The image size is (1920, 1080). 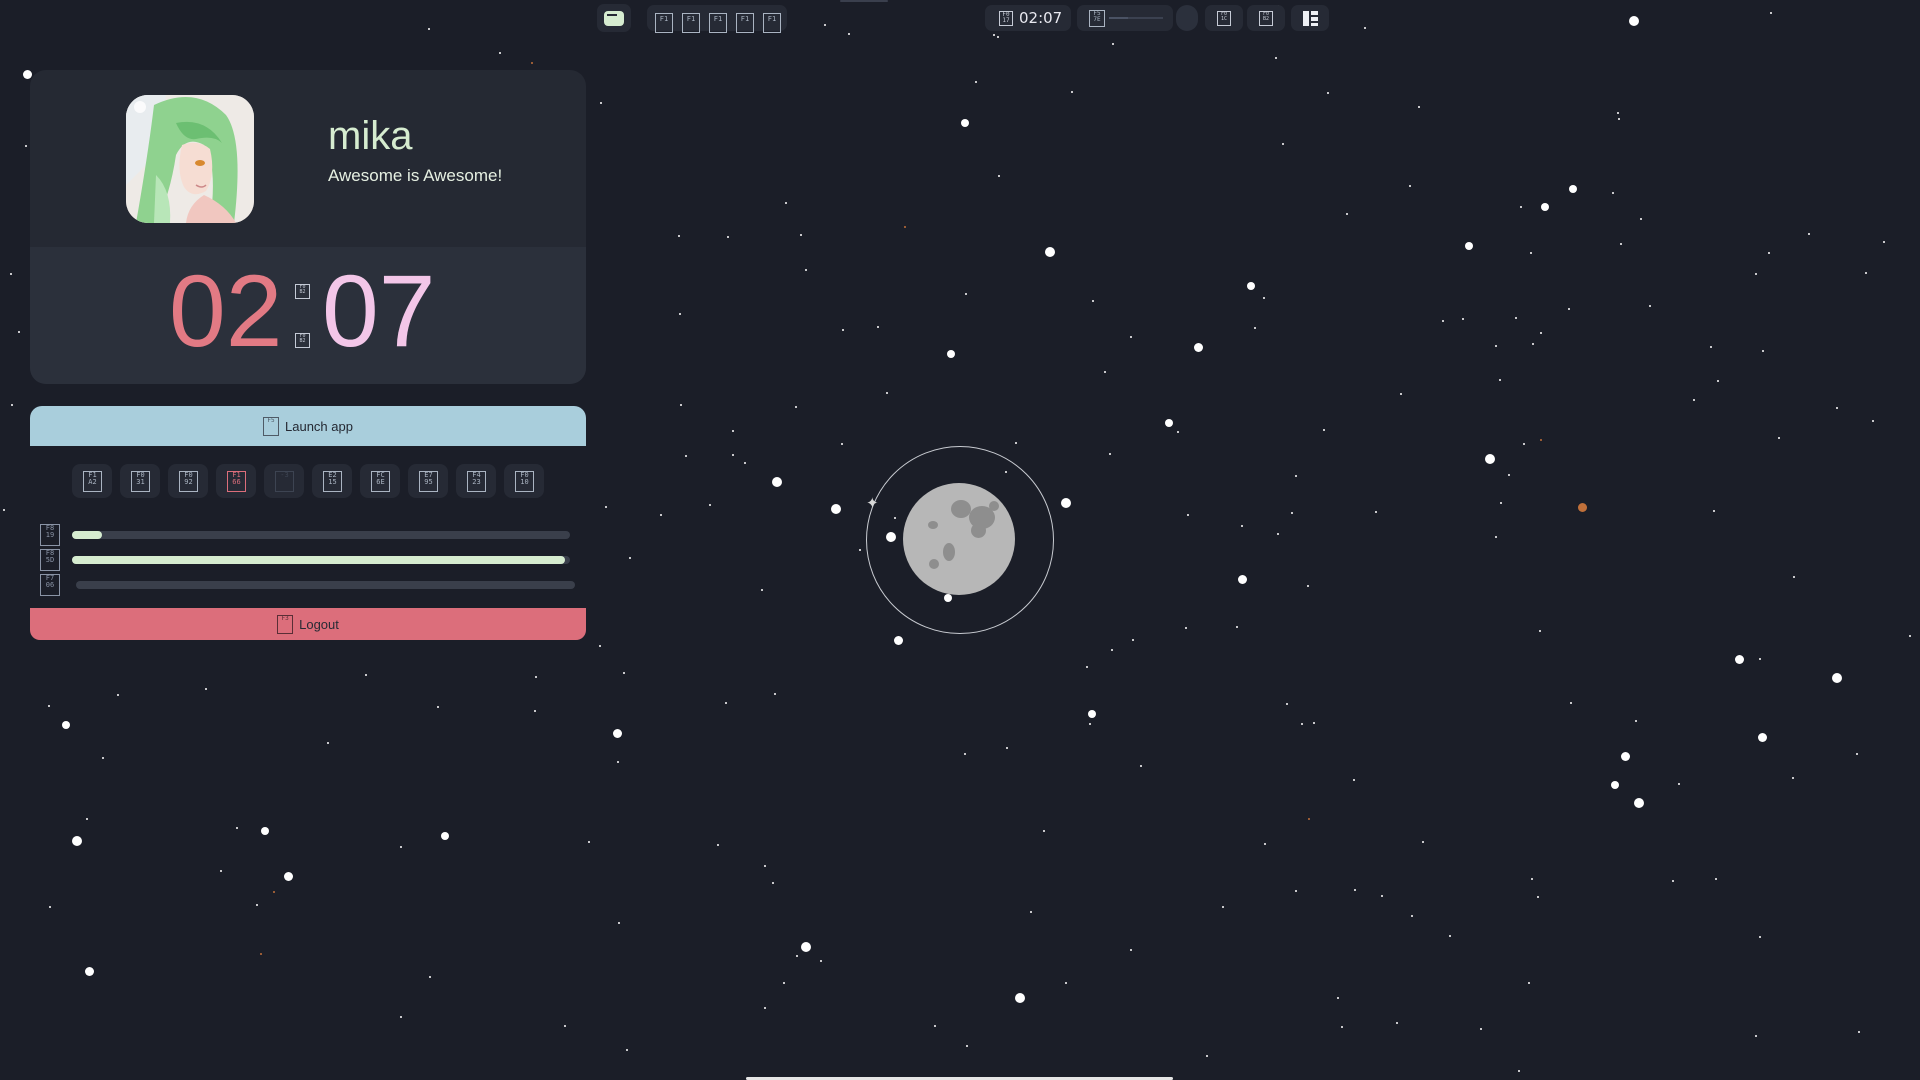 I want to click on launch-app-button: F5 Launch app, so click(x=308, y=426).